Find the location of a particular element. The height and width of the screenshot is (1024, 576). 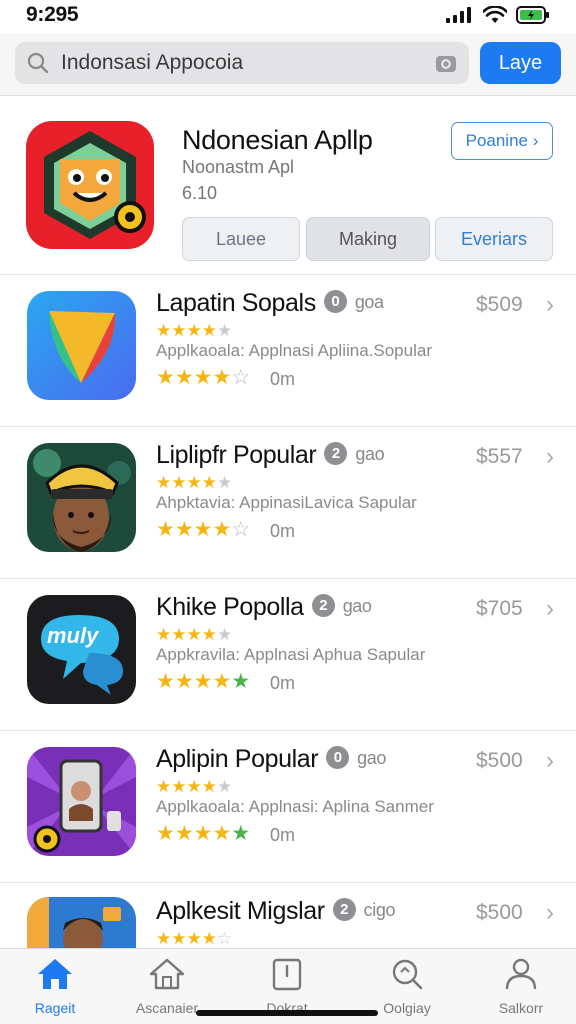

star-rating-small: ★★★★☆ is located at coordinates (194, 938).